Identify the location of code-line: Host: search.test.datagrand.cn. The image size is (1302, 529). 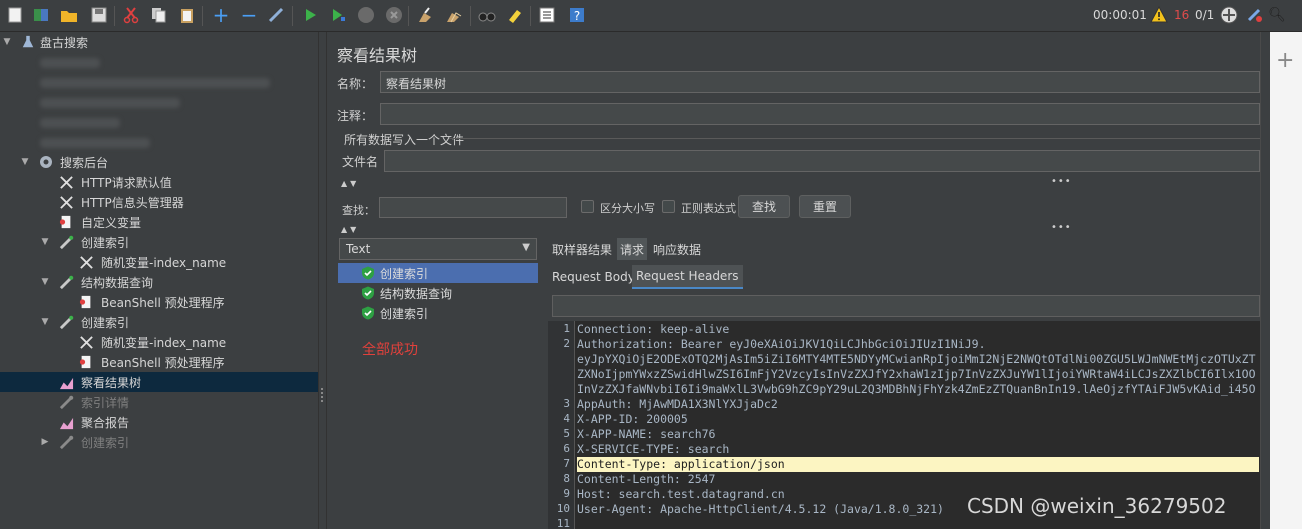
(681, 494).